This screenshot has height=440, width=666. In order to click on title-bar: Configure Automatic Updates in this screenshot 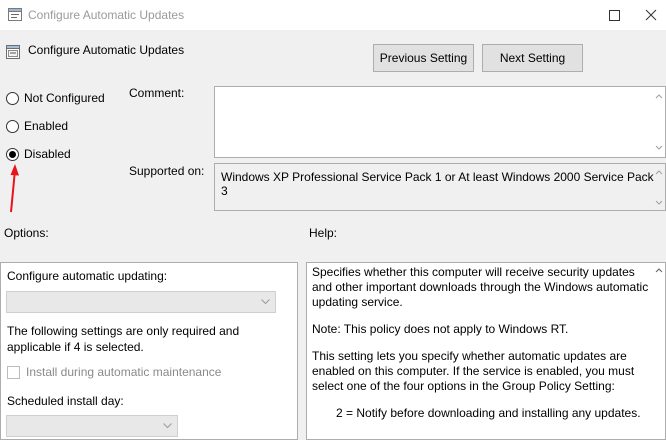, I will do `click(333, 15)`.